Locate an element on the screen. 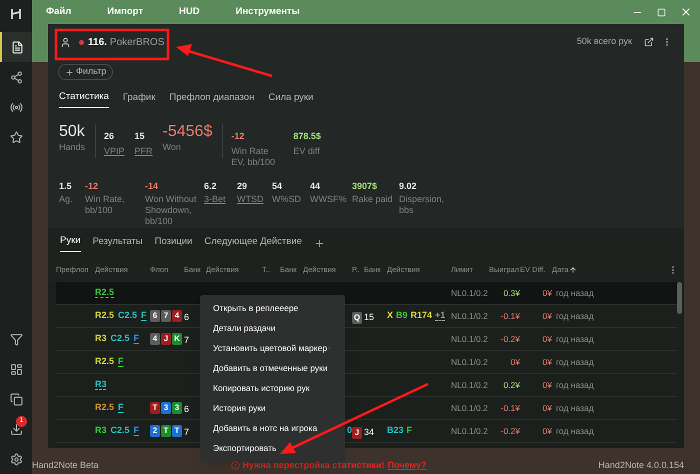 This screenshot has height=474, width=700. stat-label: Won is located at coordinates (172, 148).